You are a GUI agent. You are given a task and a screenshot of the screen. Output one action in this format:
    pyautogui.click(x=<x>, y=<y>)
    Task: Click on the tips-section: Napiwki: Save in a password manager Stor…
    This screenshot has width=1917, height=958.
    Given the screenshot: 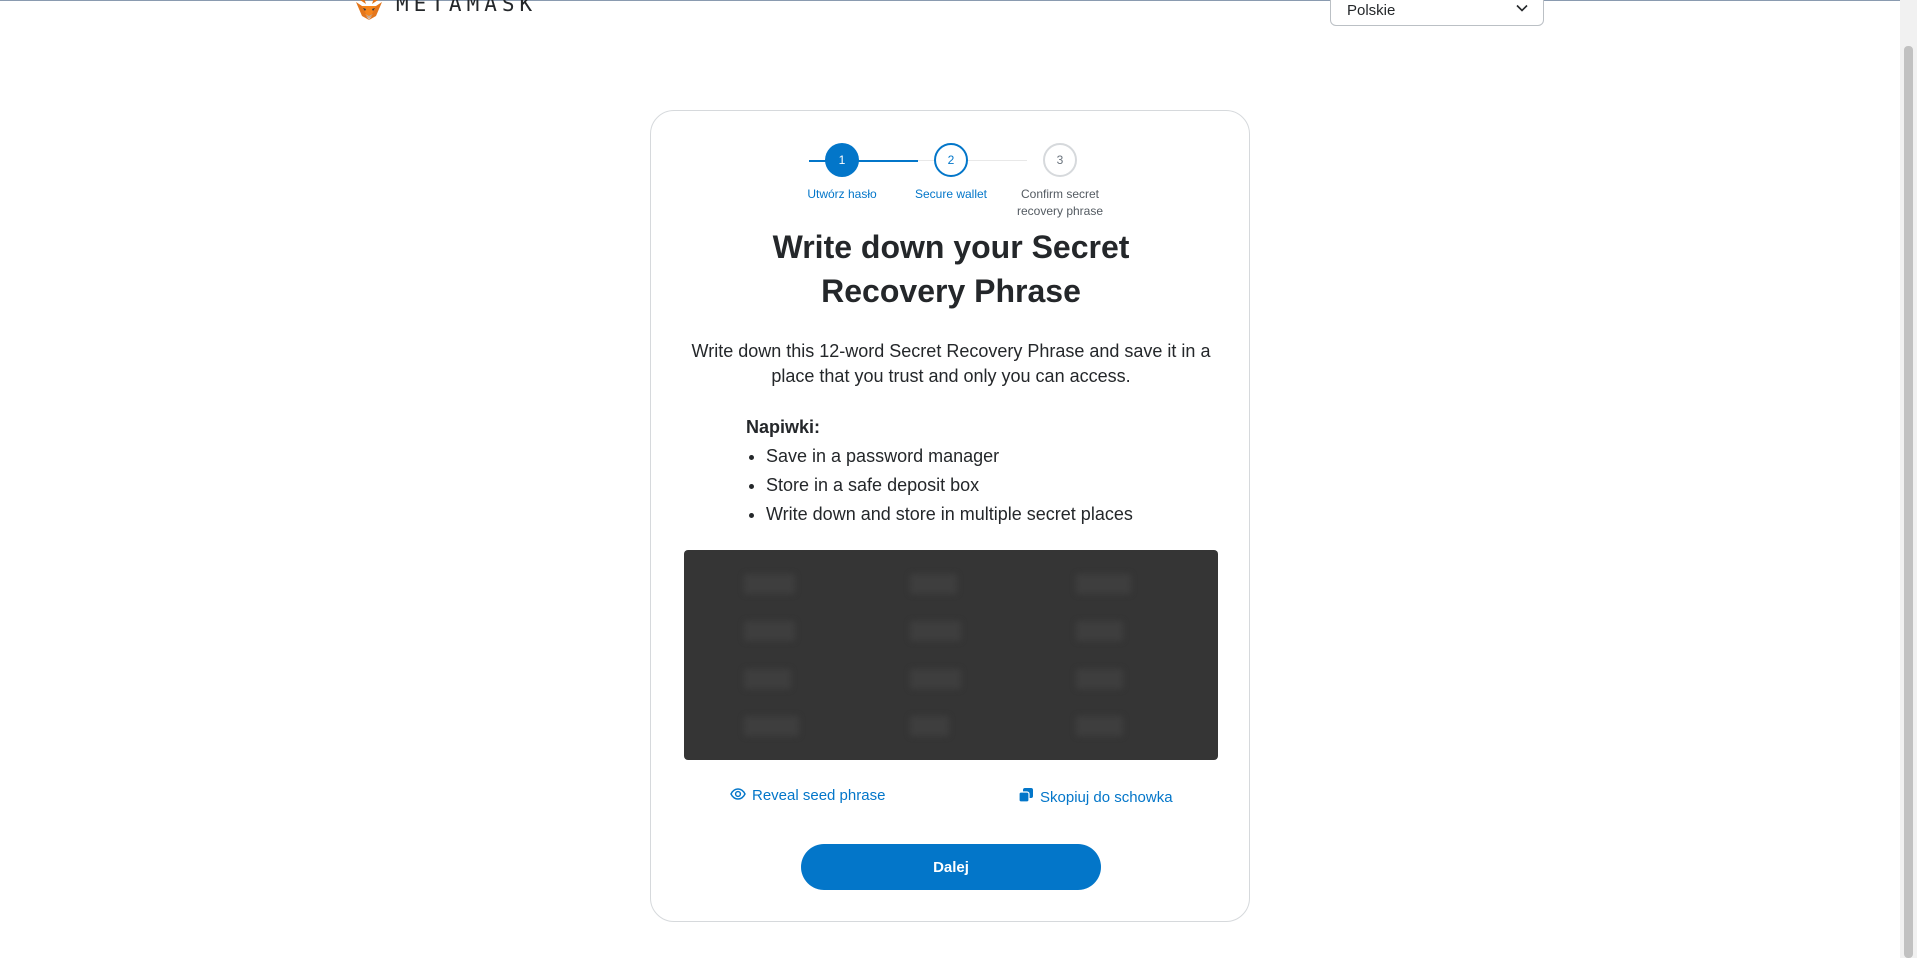 What is the action you would take?
    pyautogui.click(x=976, y=471)
    